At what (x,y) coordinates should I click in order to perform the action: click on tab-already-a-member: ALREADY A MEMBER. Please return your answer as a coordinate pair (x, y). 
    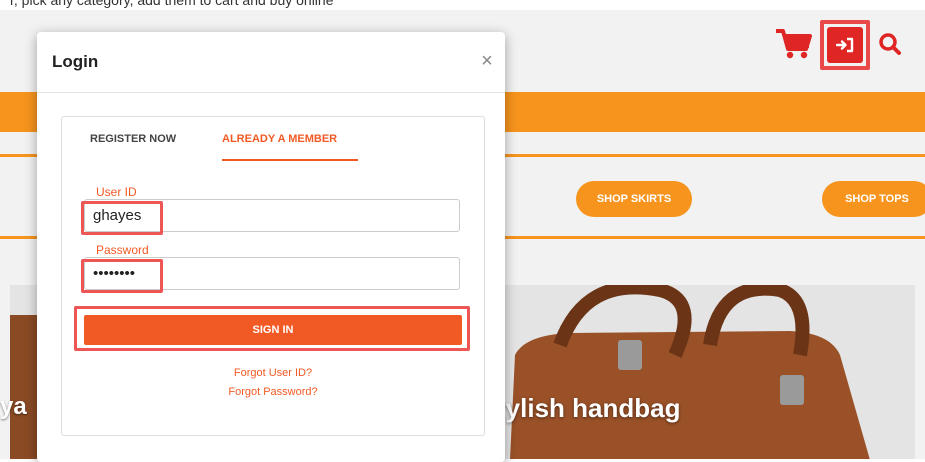
    Looking at the image, I should click on (279, 139).